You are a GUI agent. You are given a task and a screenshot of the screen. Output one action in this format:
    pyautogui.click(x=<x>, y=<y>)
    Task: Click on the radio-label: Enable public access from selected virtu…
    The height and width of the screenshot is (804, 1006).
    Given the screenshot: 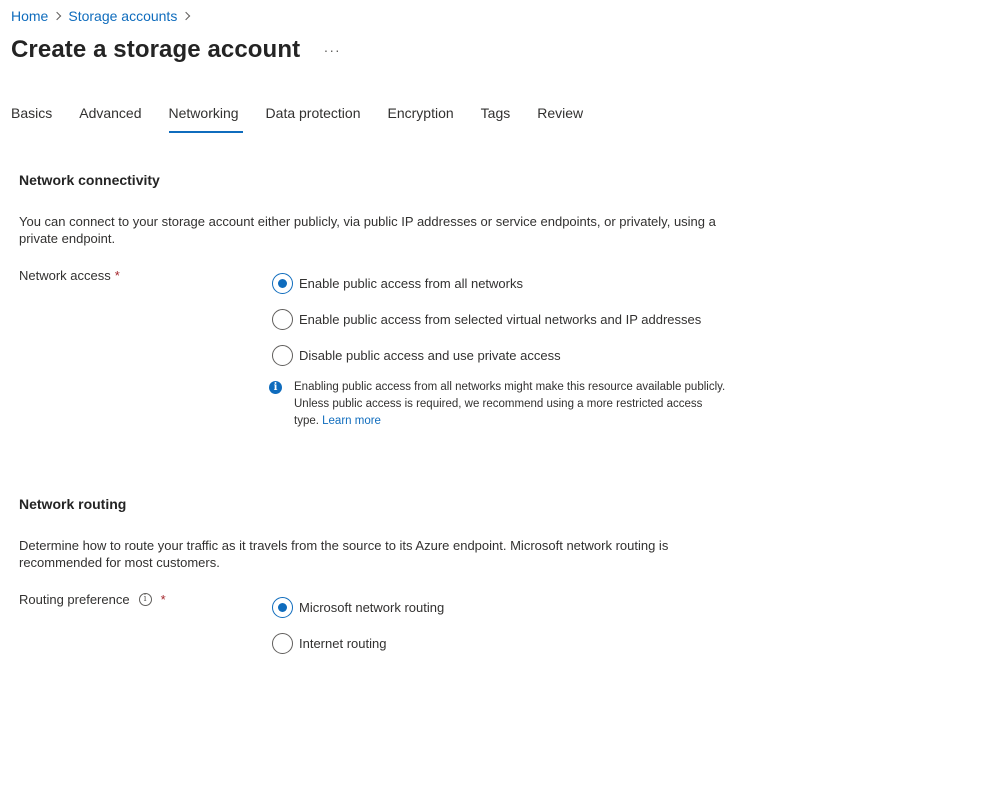 What is the action you would take?
    pyautogui.click(x=500, y=319)
    